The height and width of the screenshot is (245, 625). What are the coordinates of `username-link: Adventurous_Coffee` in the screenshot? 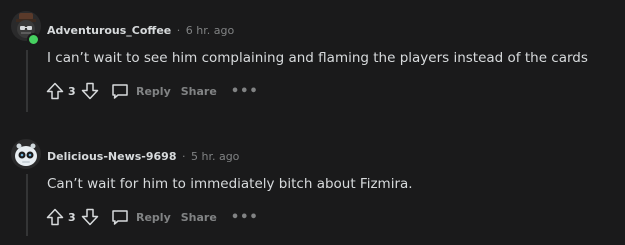 It's located at (109, 30).